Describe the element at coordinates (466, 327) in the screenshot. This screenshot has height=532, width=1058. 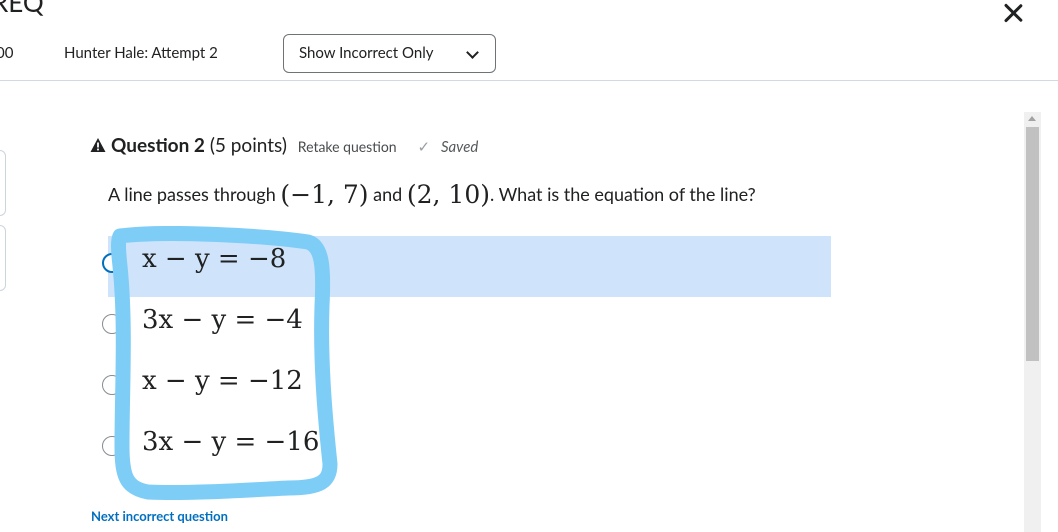
I see `answer-option: 3x − y = −4` at that location.